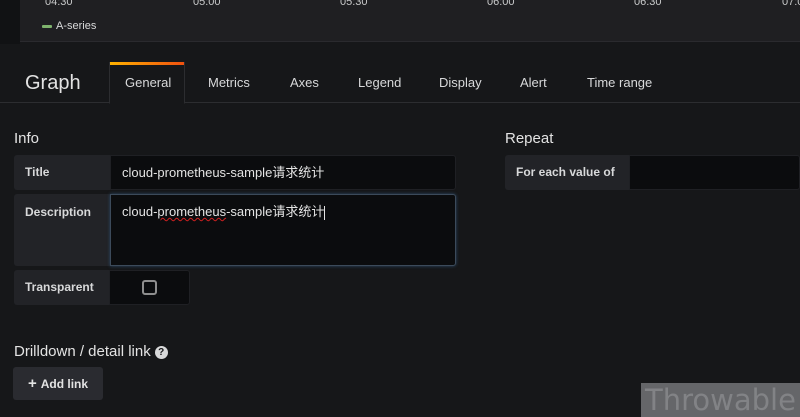 The image size is (800, 417). I want to click on tab-time-range: Time range, so click(619, 82).